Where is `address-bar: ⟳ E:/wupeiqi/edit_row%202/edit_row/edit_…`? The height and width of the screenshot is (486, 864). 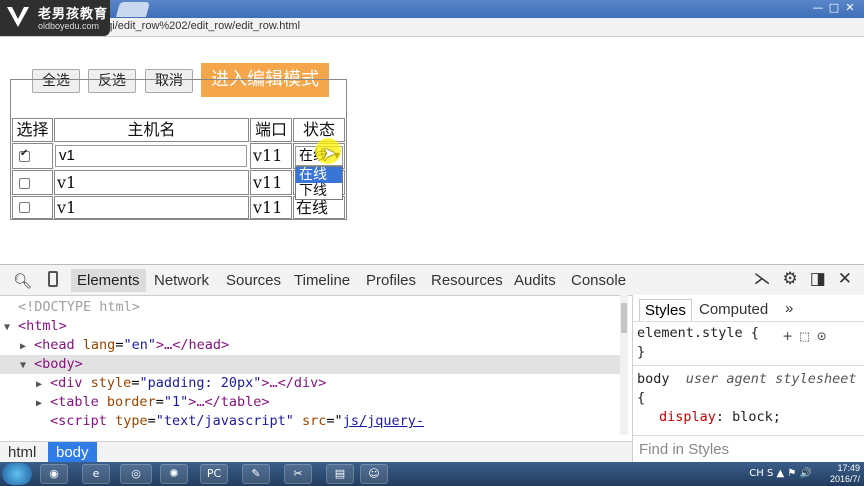
address-bar: ⟳ E:/wupeiqi/edit_row%202/edit_row/edit_… is located at coordinates (432, 27).